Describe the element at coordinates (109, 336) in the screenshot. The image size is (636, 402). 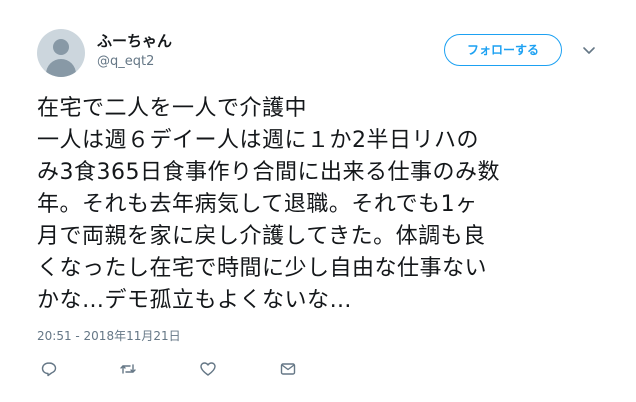
I see `tweet-timestamp: 20:51 - 2018年11月21日` at that location.